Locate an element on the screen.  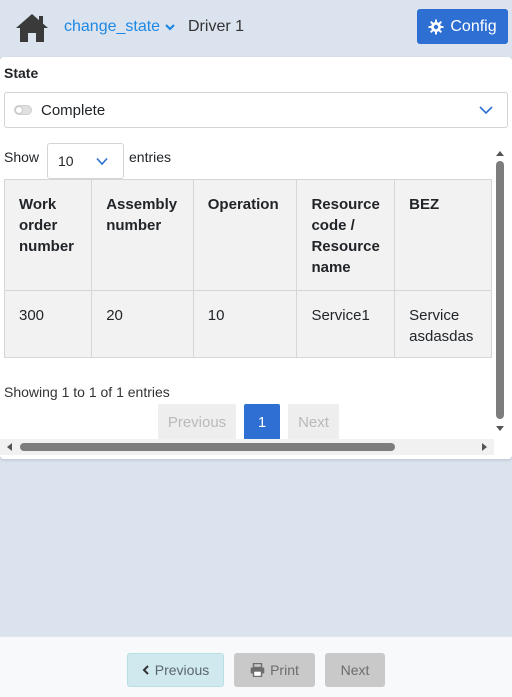
page-size-select: 10 is located at coordinates (85, 161).